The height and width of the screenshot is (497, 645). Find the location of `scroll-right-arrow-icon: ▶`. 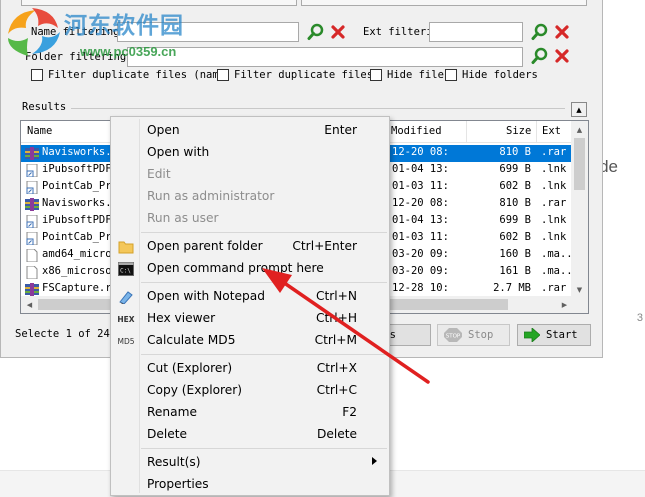

scroll-right-arrow-icon: ▶ is located at coordinates (564, 304).